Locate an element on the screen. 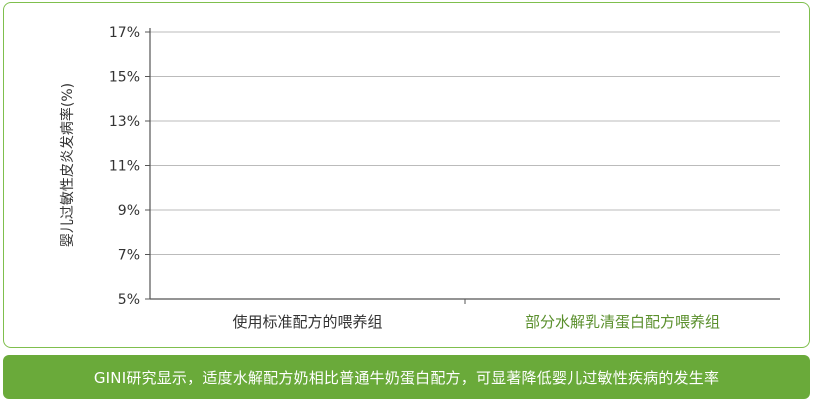  y-tick-label: 17% is located at coordinates (124, 33).